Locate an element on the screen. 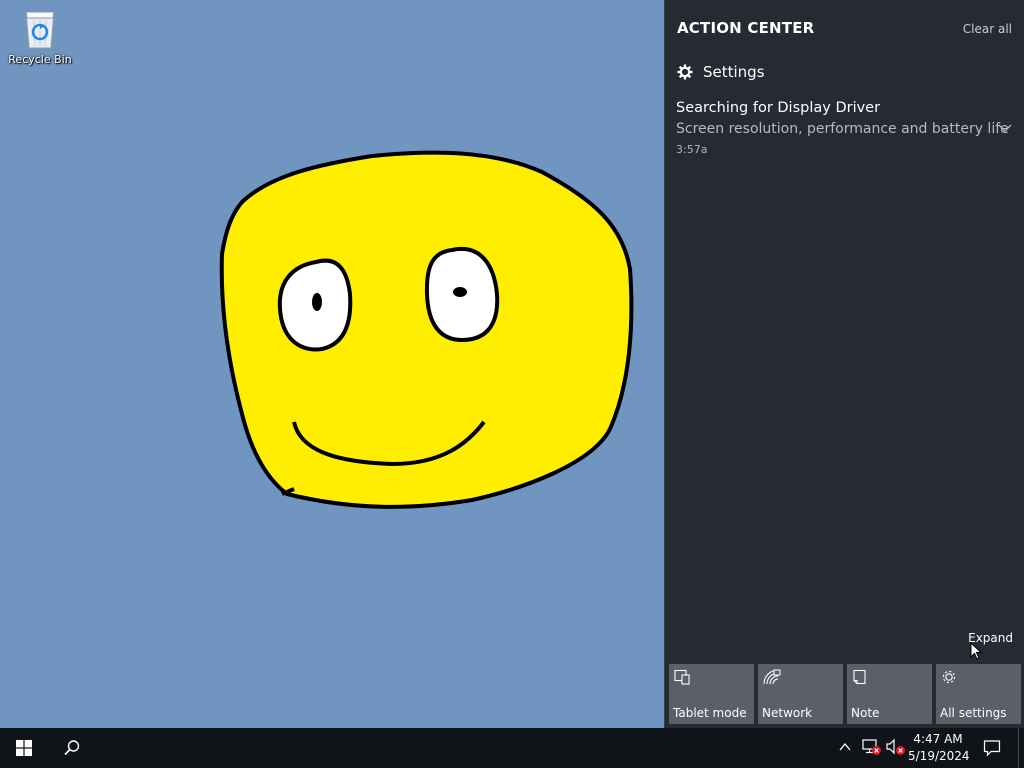 The image size is (1024, 768). network-icon is located at coordinates (772, 677).